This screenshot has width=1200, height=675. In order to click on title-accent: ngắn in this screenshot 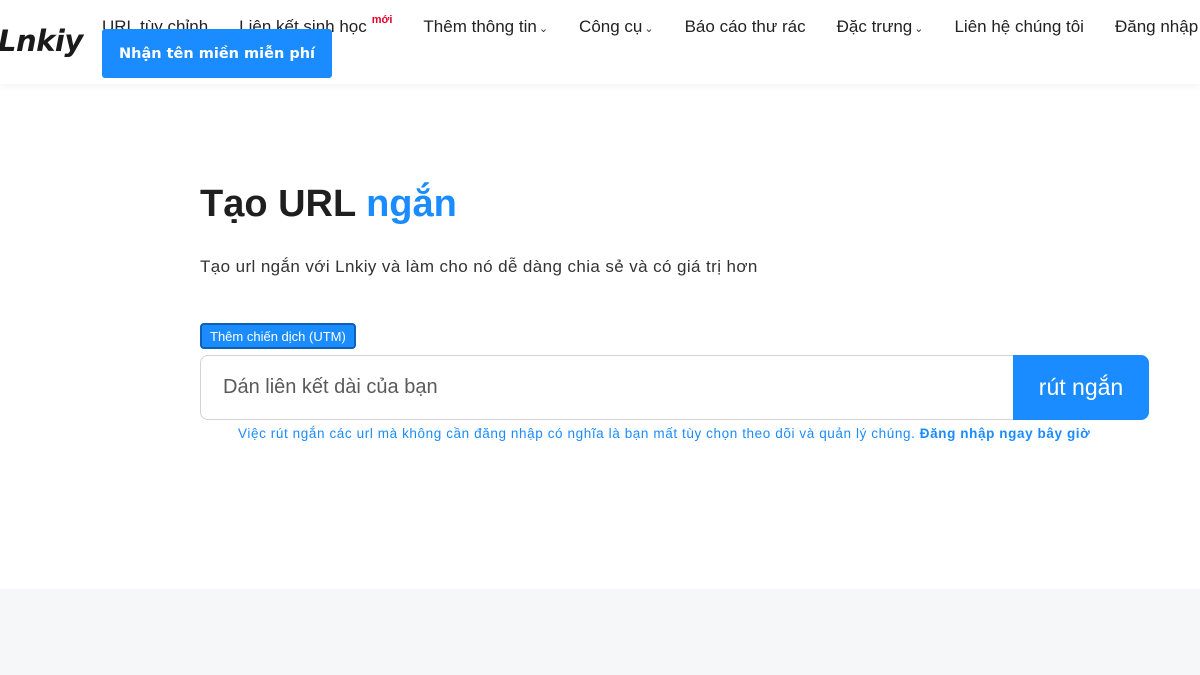, I will do `click(411, 204)`.